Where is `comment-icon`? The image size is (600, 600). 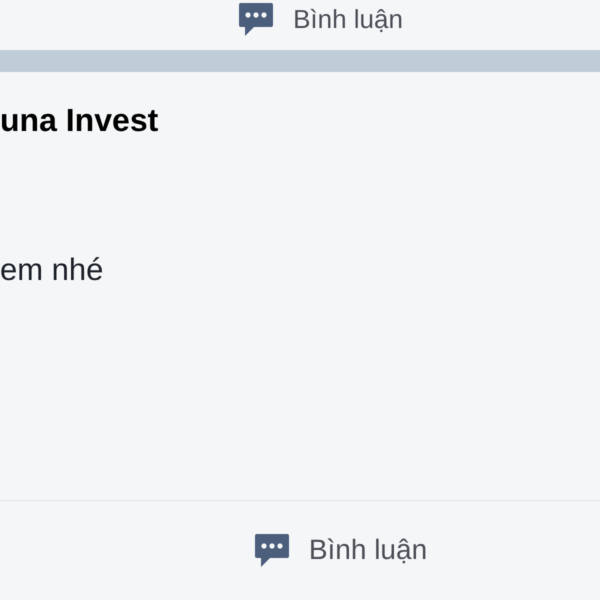 comment-icon is located at coordinates (256, 19).